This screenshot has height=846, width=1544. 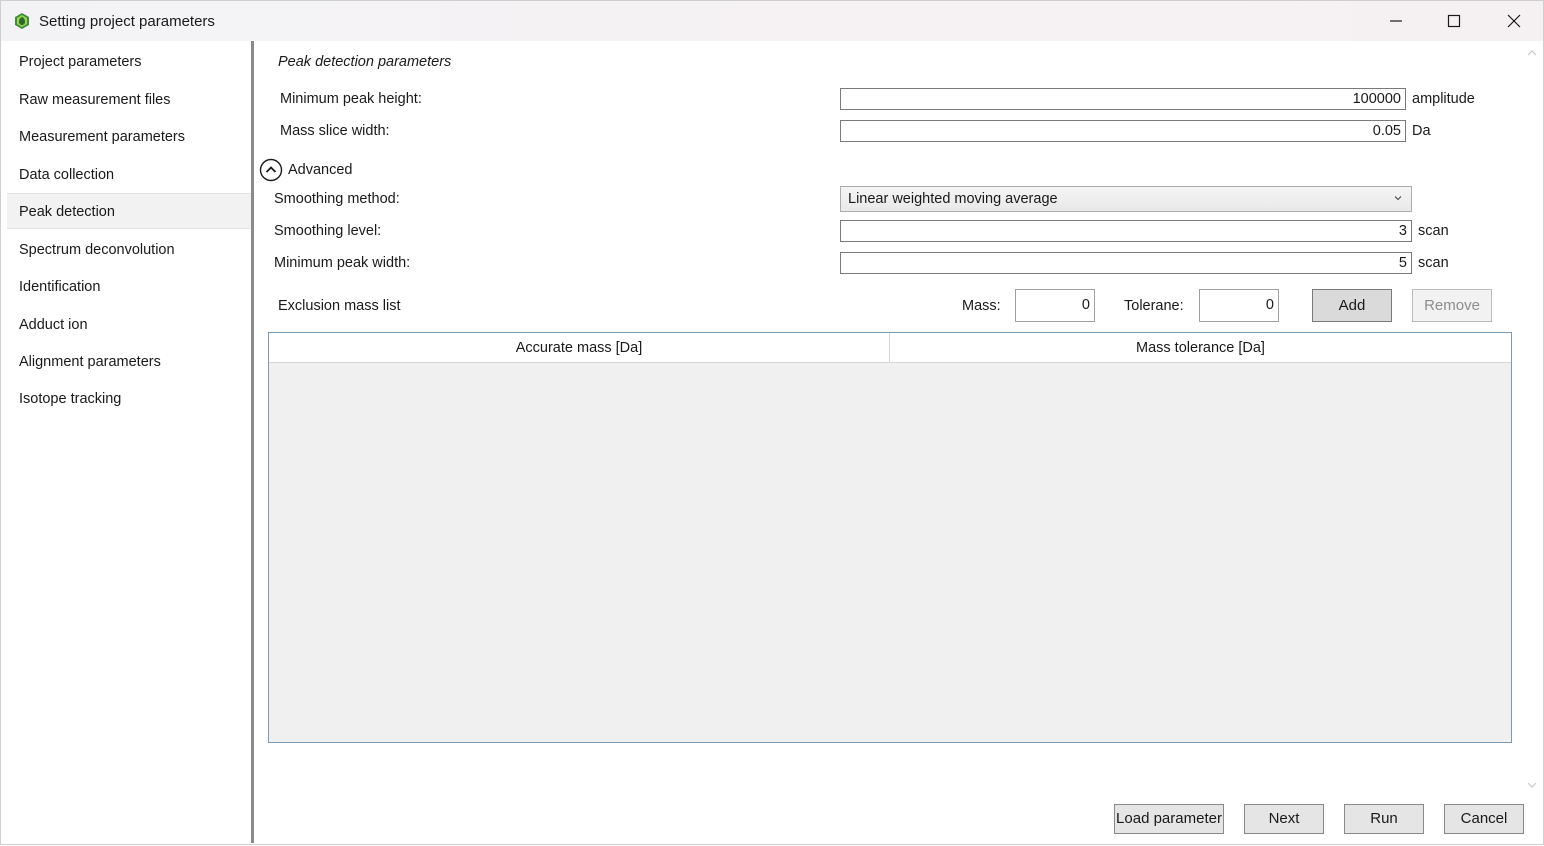 I want to click on column-header-mass-tolerance: Mass tolerance [Da], so click(x=1200, y=347).